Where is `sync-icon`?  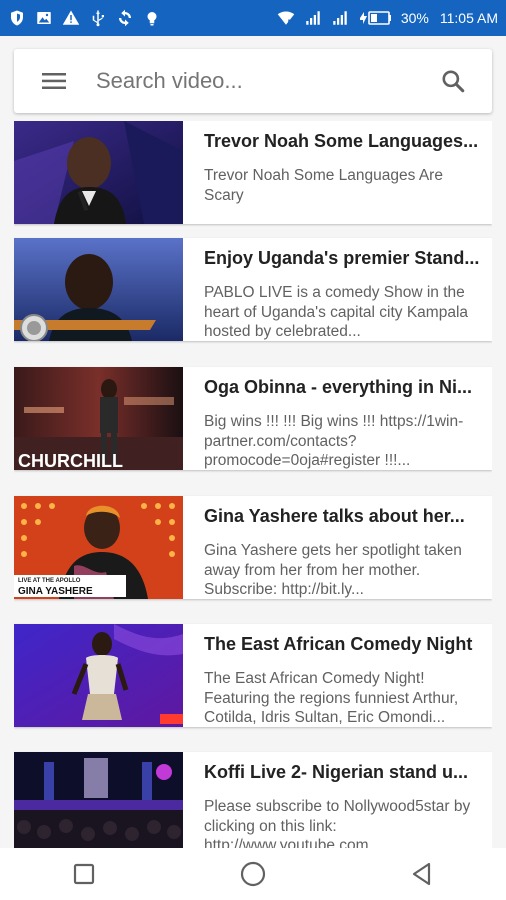 sync-icon is located at coordinates (125, 18).